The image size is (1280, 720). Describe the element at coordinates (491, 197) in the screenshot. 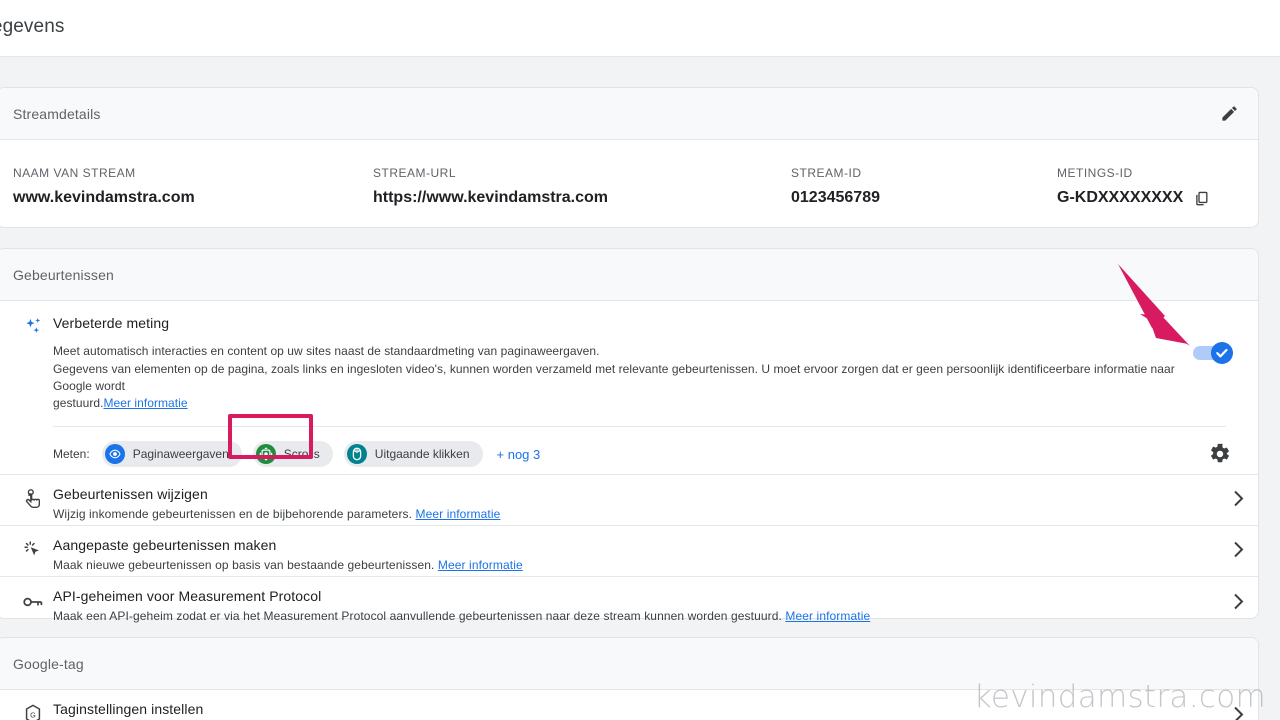

I see `field-value: https://www.kevindamstra.com` at that location.